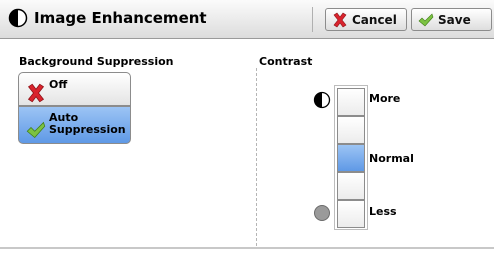  I want to click on contrast-more-label: More, so click(385, 98).